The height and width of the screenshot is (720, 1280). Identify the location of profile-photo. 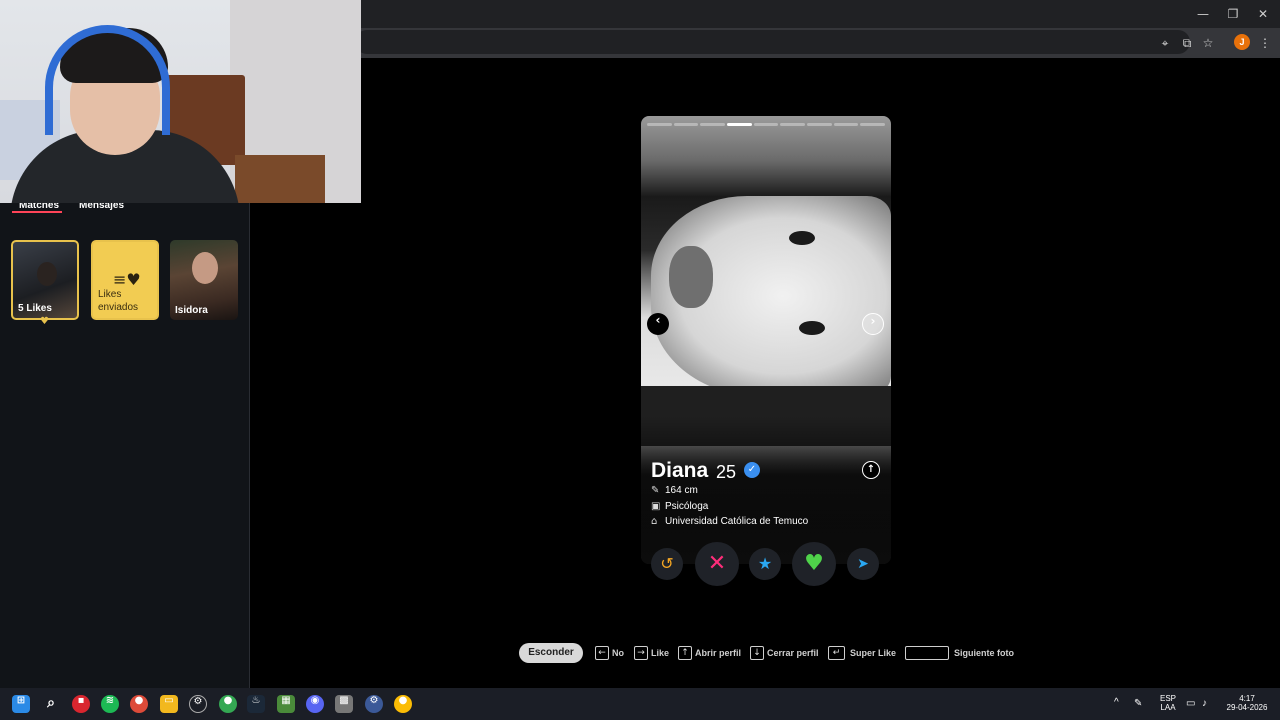
(766, 340).